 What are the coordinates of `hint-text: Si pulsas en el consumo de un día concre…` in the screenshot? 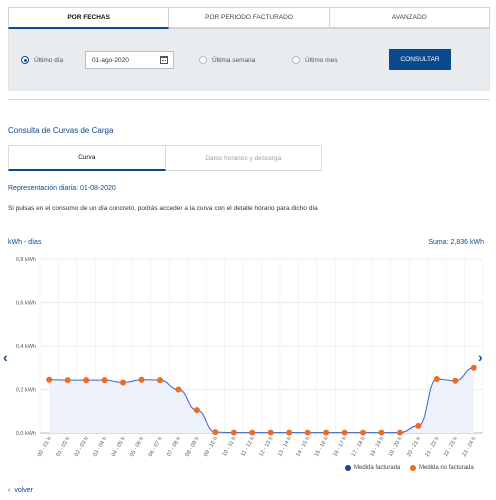 It's located at (163, 208).